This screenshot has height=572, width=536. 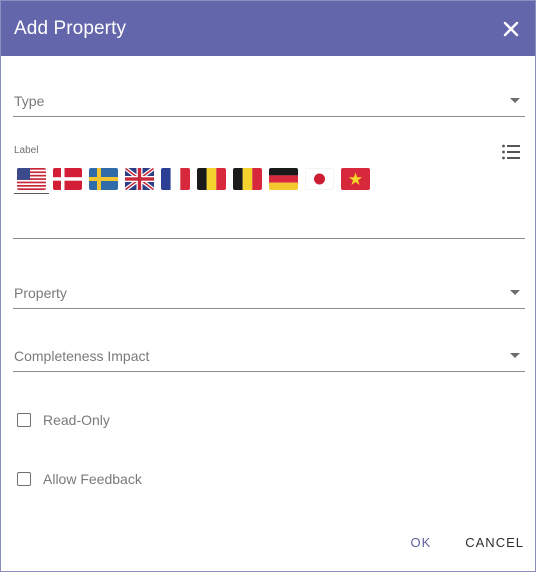 I want to click on ok-button: OK, so click(x=420, y=542).